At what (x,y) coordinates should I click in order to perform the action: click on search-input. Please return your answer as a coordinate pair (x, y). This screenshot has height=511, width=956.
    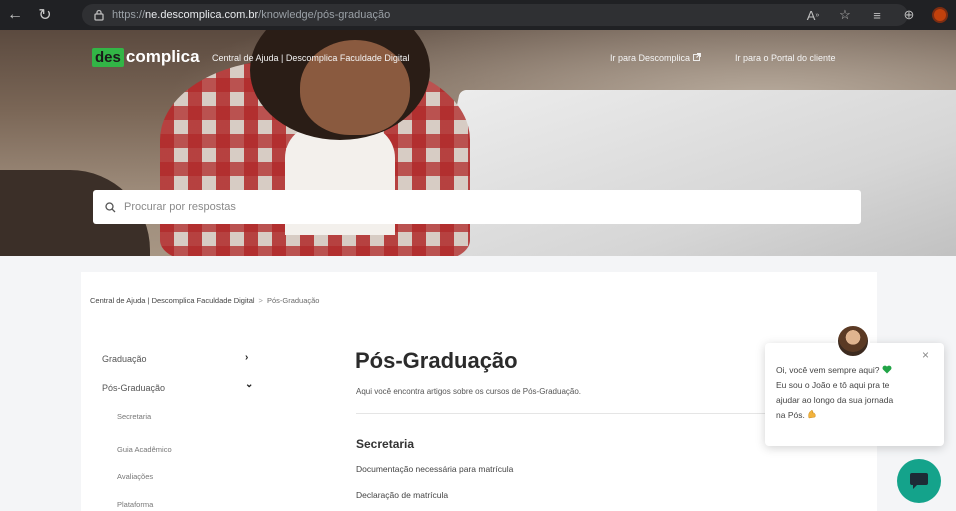
    Looking at the image, I should click on (474, 207).